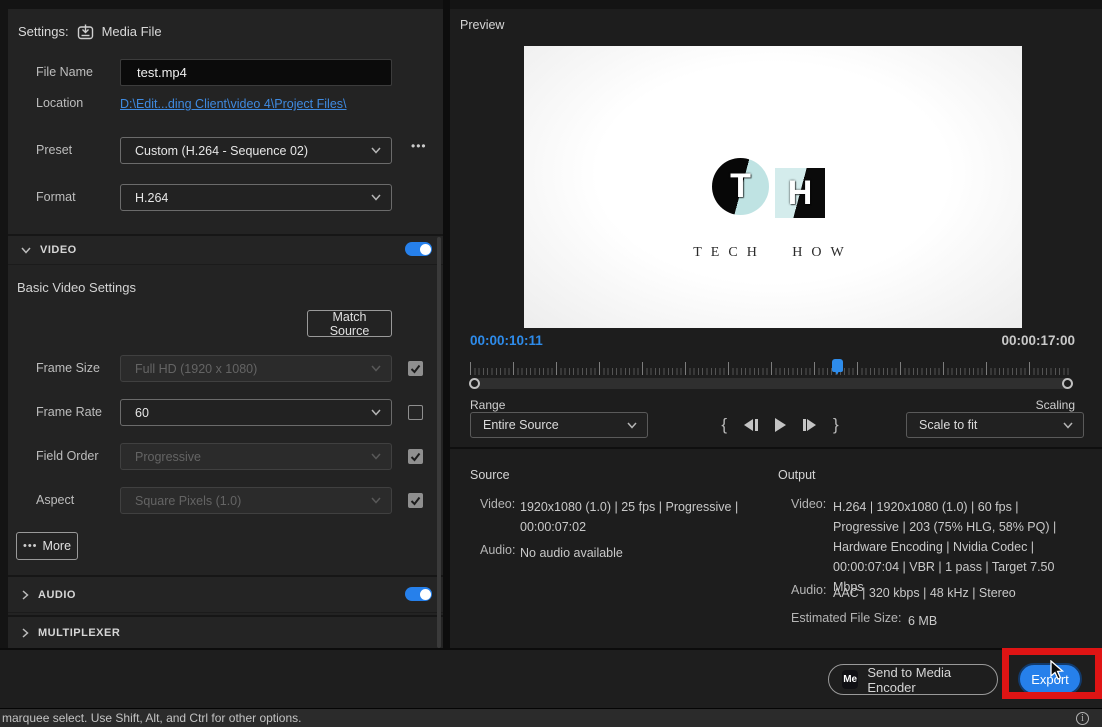  What do you see at coordinates (168, 456) in the screenshot?
I see `field-order-value: Progressive` at bounding box center [168, 456].